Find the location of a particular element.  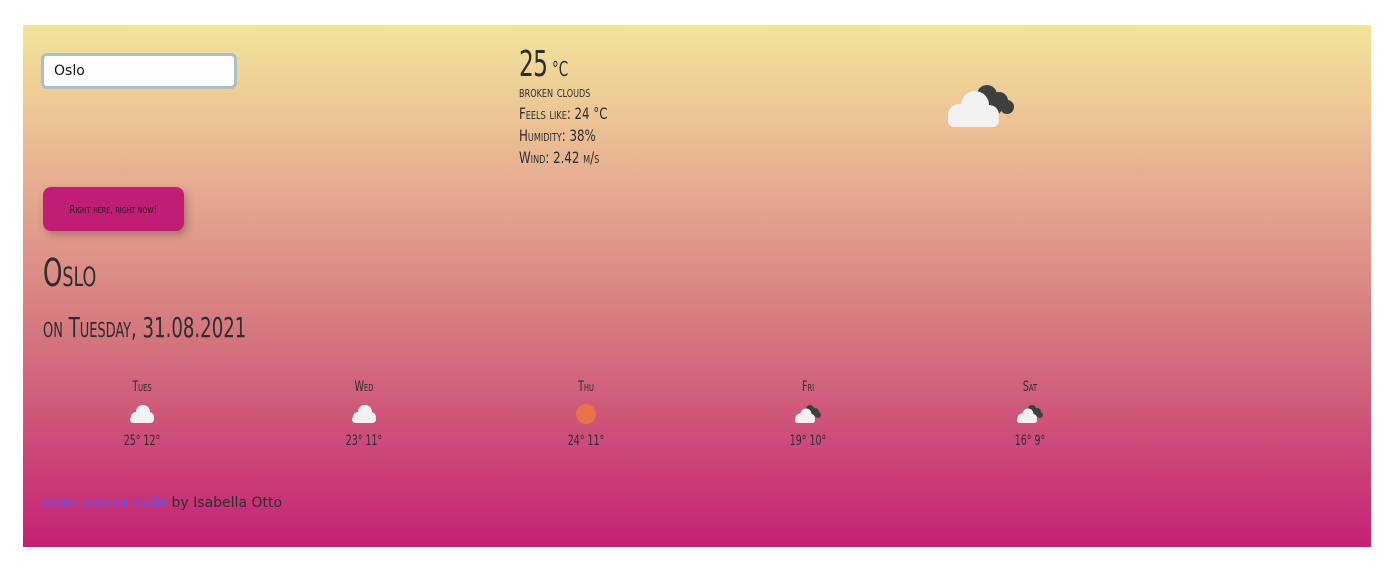

open-source-link: open source code is located at coordinates (105, 503).